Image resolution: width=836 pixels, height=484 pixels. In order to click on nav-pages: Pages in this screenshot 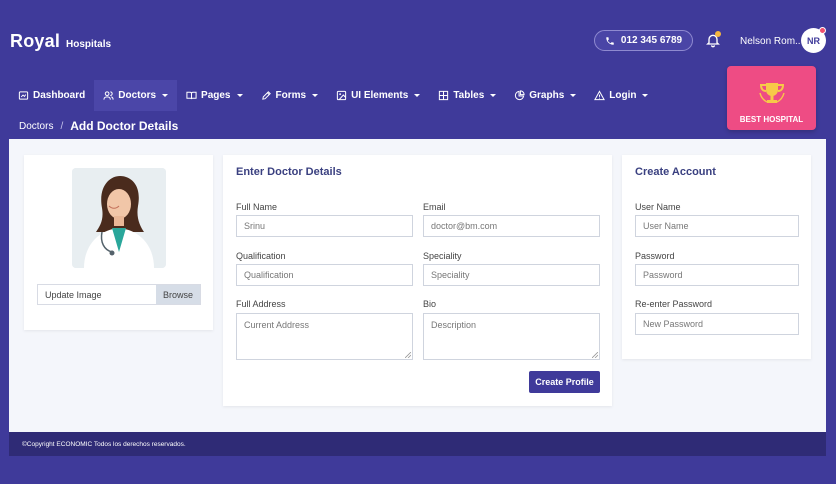, I will do `click(214, 95)`.